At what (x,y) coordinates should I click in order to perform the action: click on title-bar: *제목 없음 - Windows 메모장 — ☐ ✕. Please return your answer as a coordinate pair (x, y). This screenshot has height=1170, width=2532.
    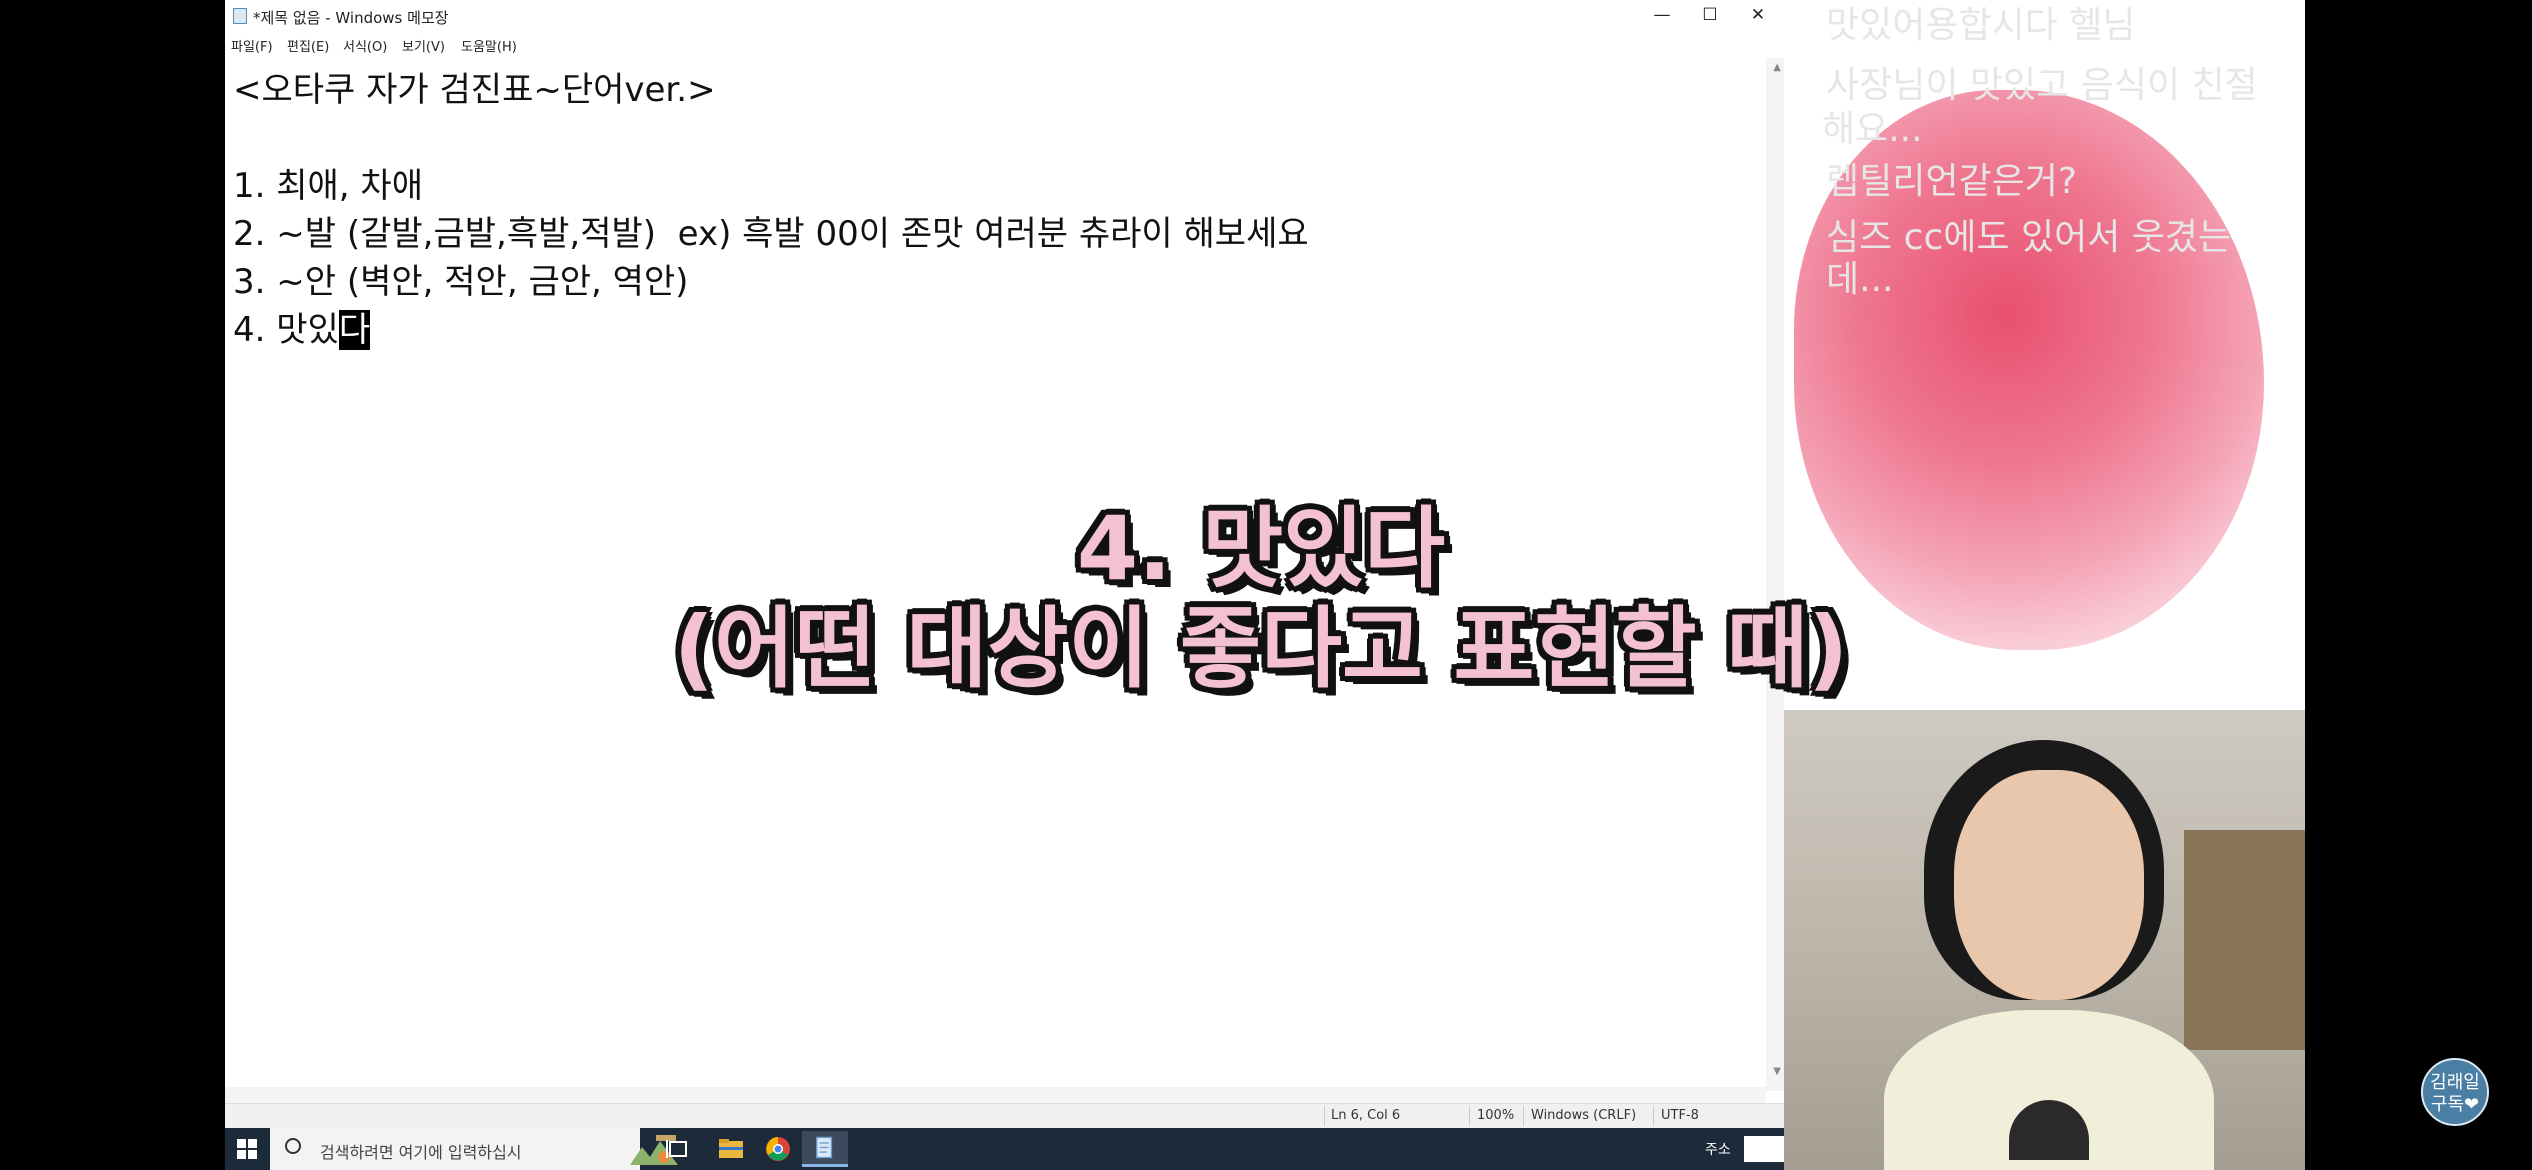
    Looking at the image, I should click on (1004, 15).